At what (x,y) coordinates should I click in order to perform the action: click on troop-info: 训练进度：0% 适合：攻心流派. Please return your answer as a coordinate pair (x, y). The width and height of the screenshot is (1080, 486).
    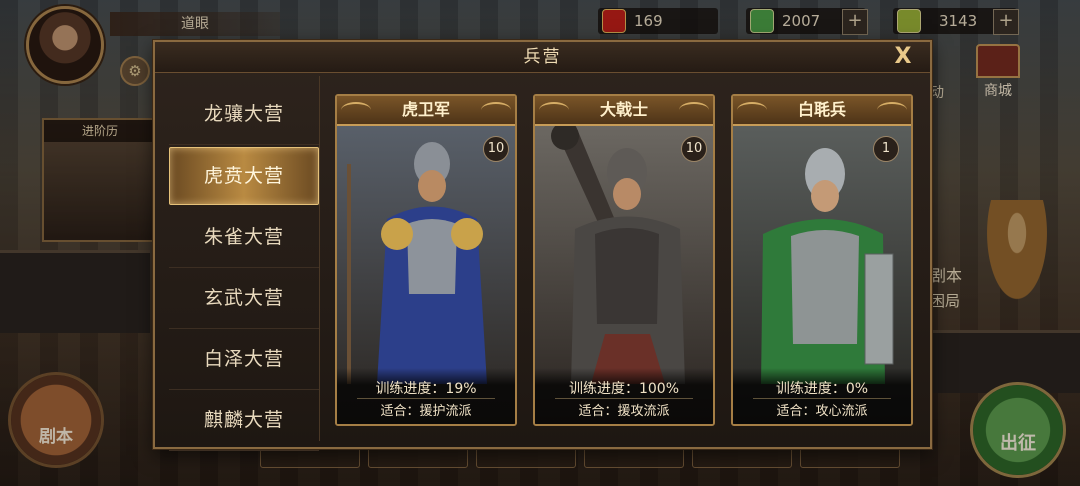
    Looking at the image, I should click on (822, 396).